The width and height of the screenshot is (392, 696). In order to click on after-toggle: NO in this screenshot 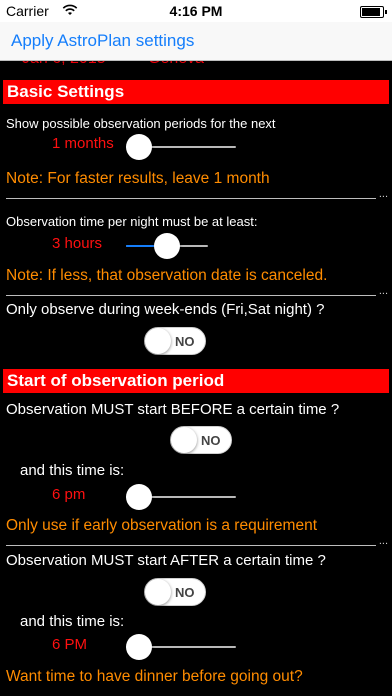, I will do `click(175, 592)`.